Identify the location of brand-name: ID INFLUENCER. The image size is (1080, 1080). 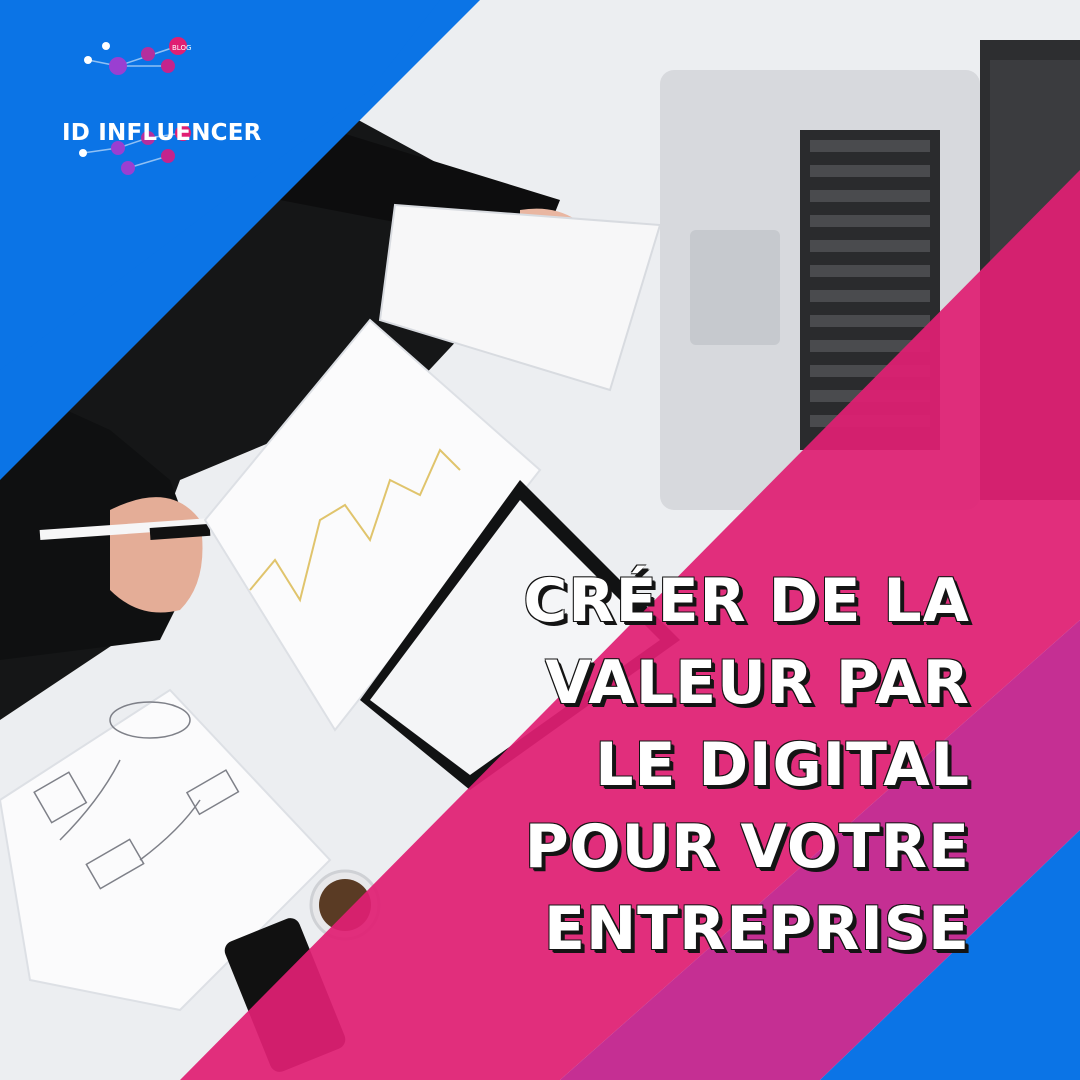
(162, 133).